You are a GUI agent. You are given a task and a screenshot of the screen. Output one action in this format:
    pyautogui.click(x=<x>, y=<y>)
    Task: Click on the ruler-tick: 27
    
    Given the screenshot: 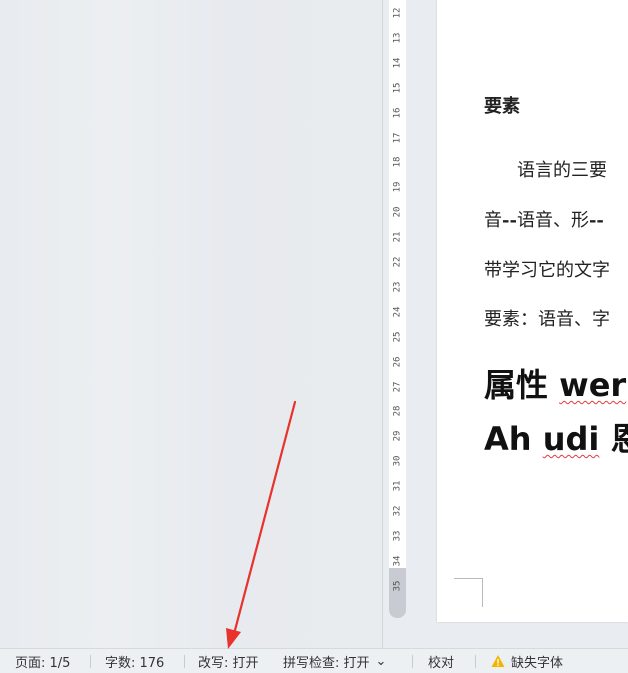 What is the action you would take?
    pyautogui.click(x=397, y=387)
    